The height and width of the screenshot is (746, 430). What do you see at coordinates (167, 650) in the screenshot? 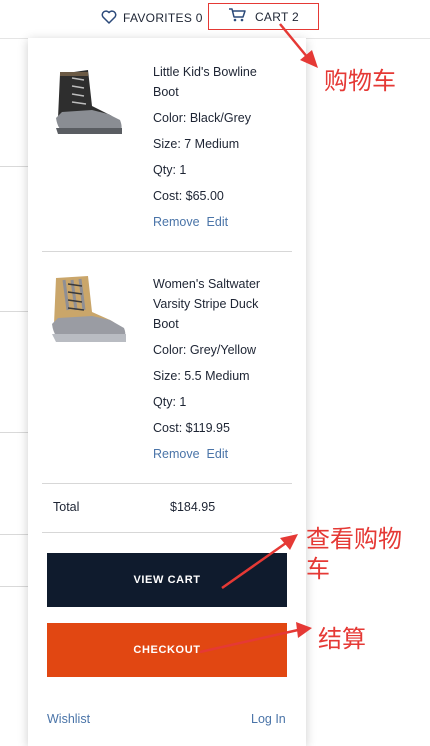
I see `checkout-button: CHECKOUT` at bounding box center [167, 650].